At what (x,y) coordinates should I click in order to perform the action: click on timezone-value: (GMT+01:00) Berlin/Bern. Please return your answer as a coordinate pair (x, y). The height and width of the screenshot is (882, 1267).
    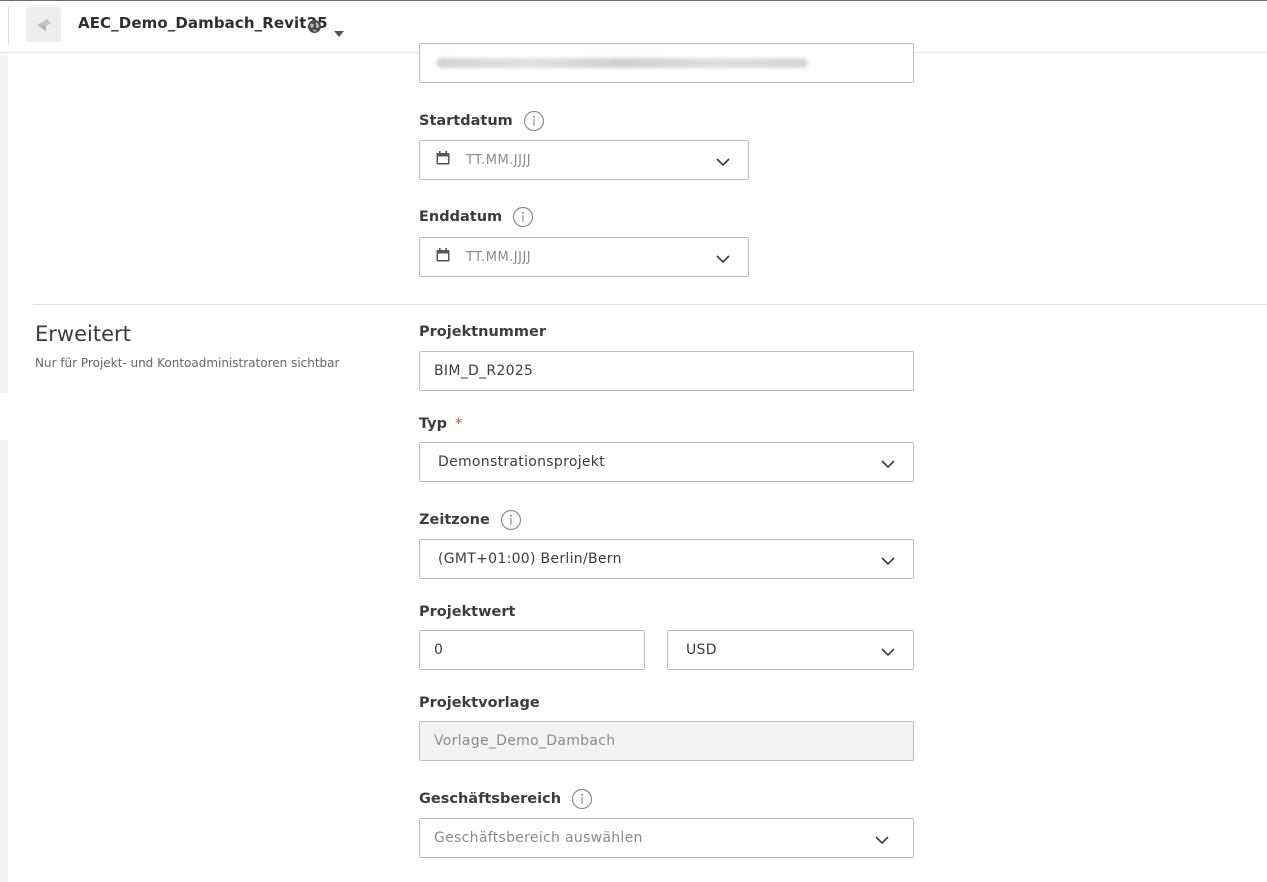
    Looking at the image, I should click on (530, 559).